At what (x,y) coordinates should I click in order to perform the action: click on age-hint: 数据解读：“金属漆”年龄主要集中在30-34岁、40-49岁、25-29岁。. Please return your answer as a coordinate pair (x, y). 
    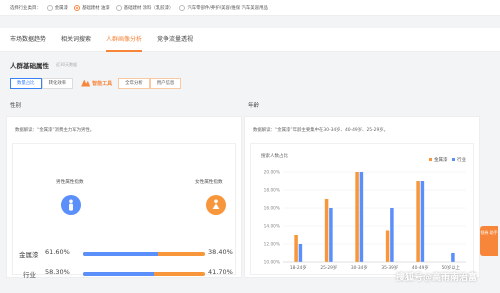
    Looking at the image, I should click on (321, 130).